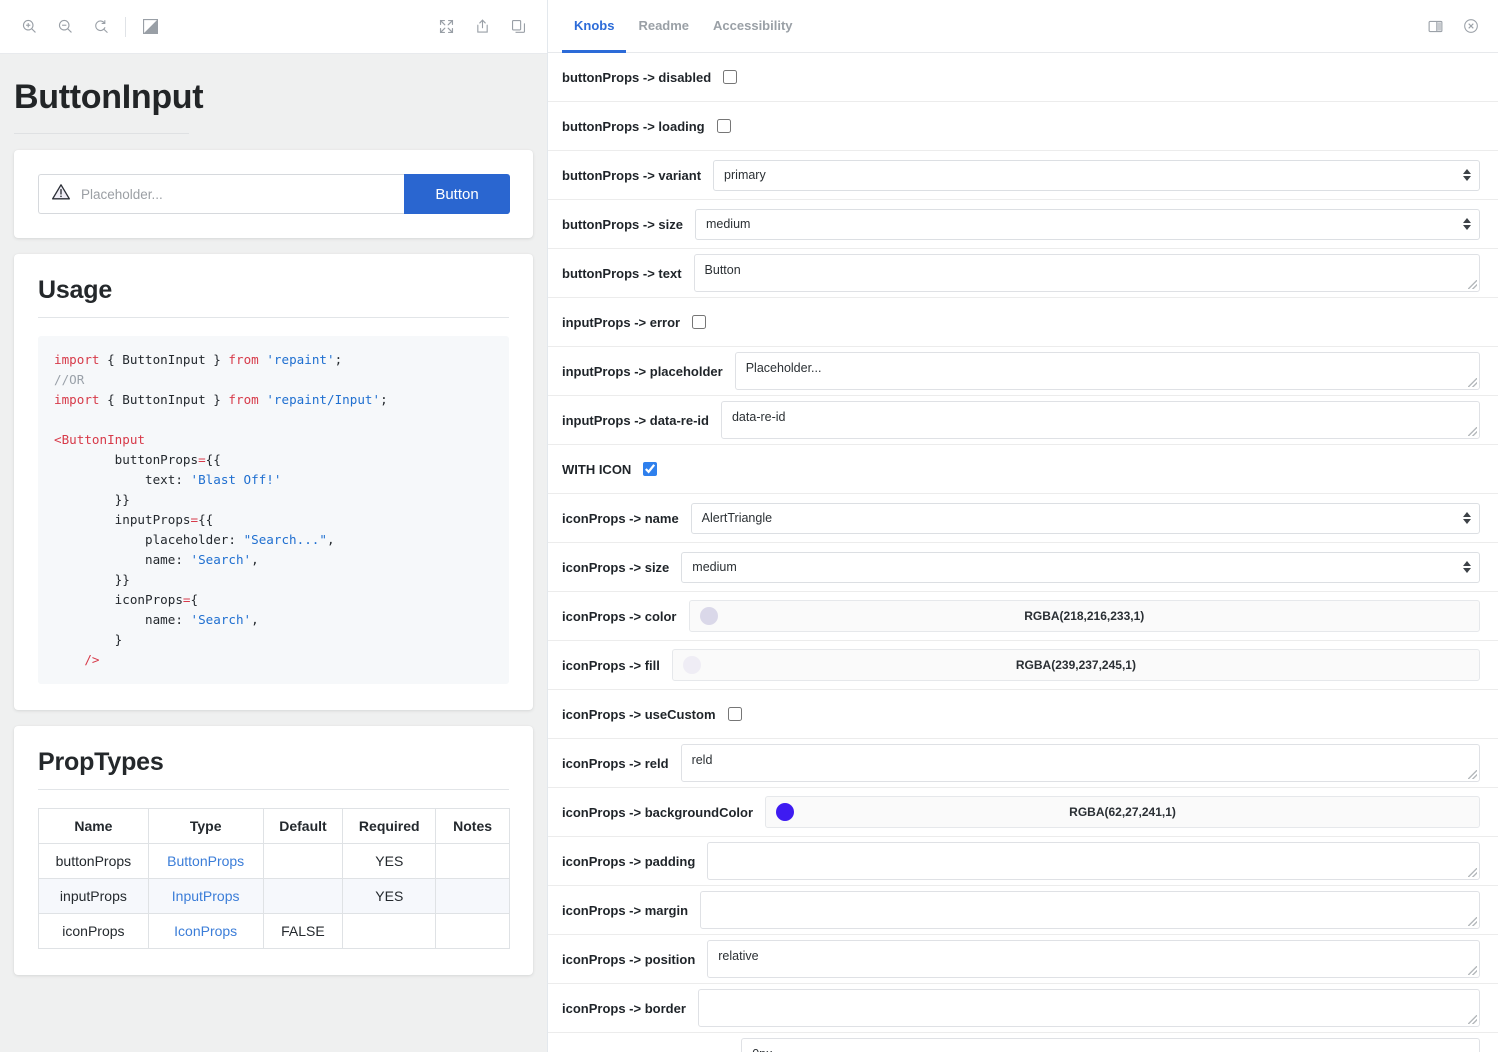  I want to click on cell-default, so click(303, 896).